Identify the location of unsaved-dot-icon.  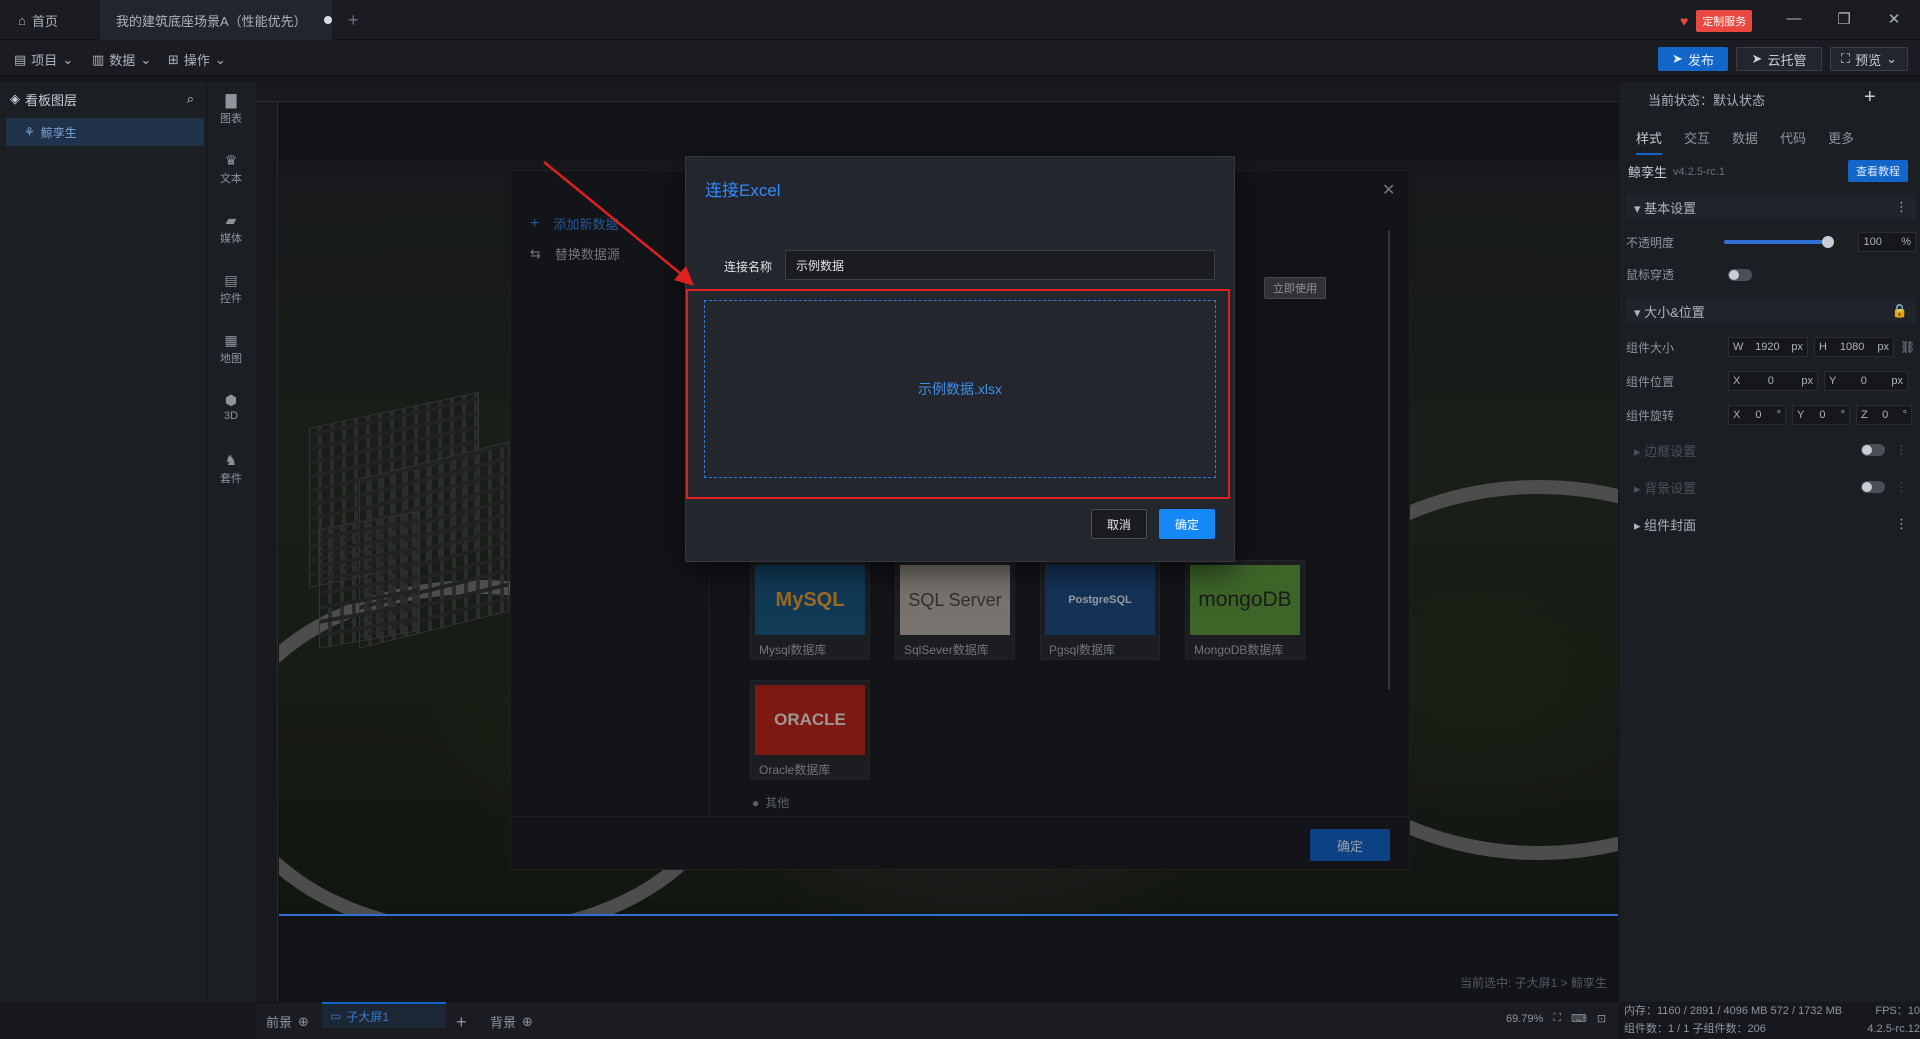
(328, 20).